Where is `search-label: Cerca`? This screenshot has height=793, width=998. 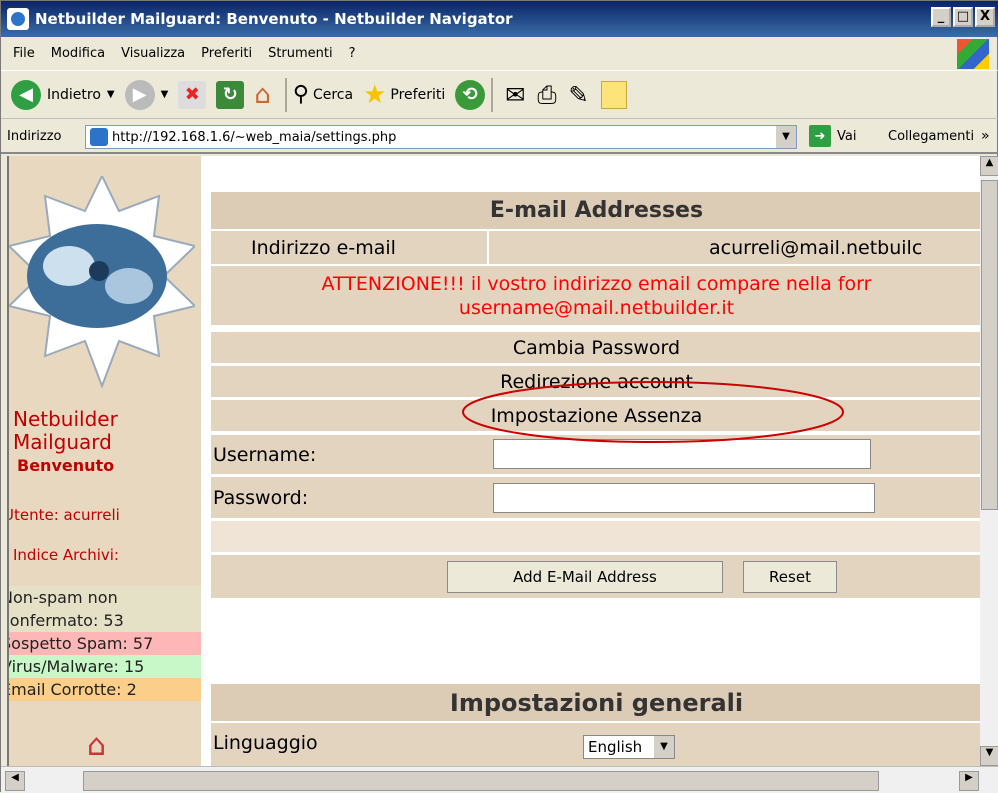
search-label: Cerca is located at coordinates (333, 94).